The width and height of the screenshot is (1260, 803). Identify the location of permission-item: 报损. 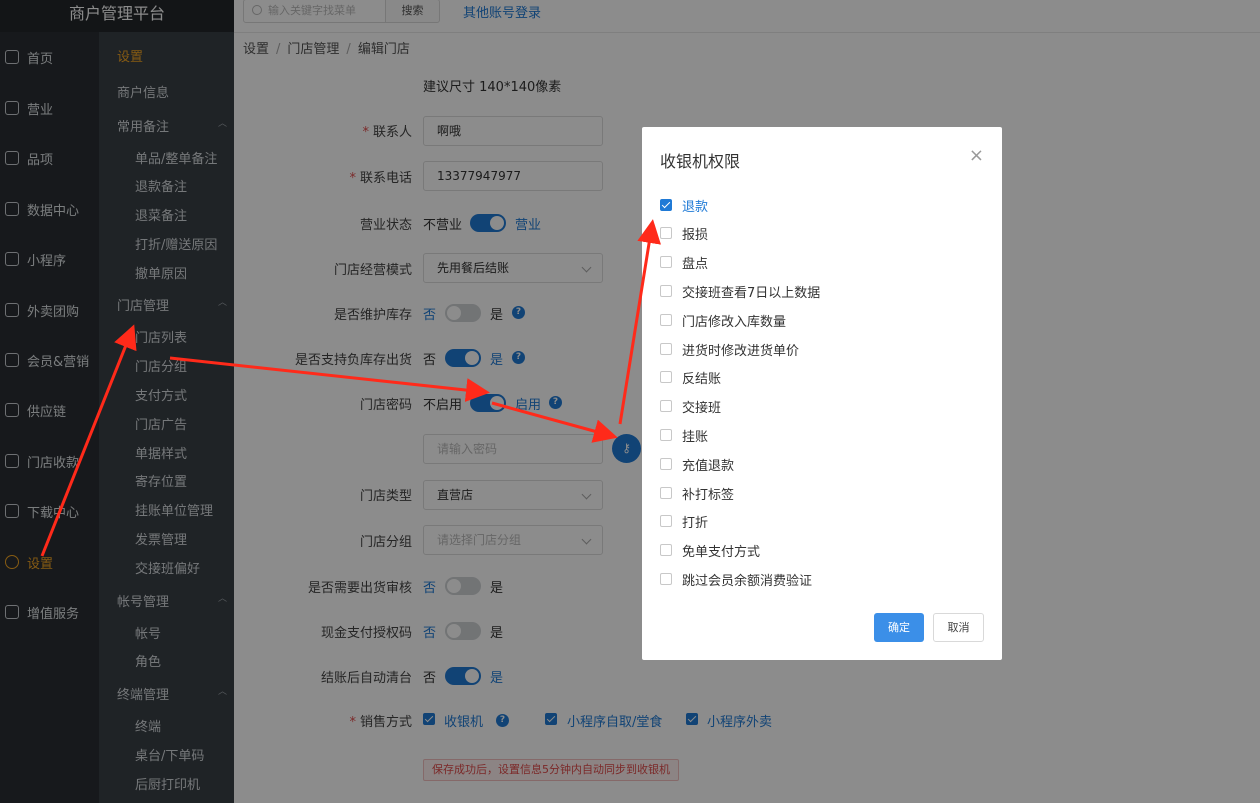
(684, 233).